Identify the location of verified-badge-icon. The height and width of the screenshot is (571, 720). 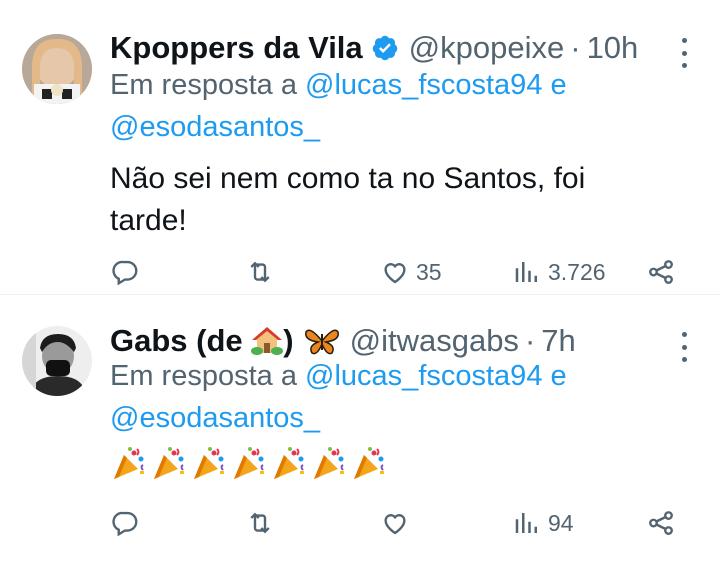
(385, 48).